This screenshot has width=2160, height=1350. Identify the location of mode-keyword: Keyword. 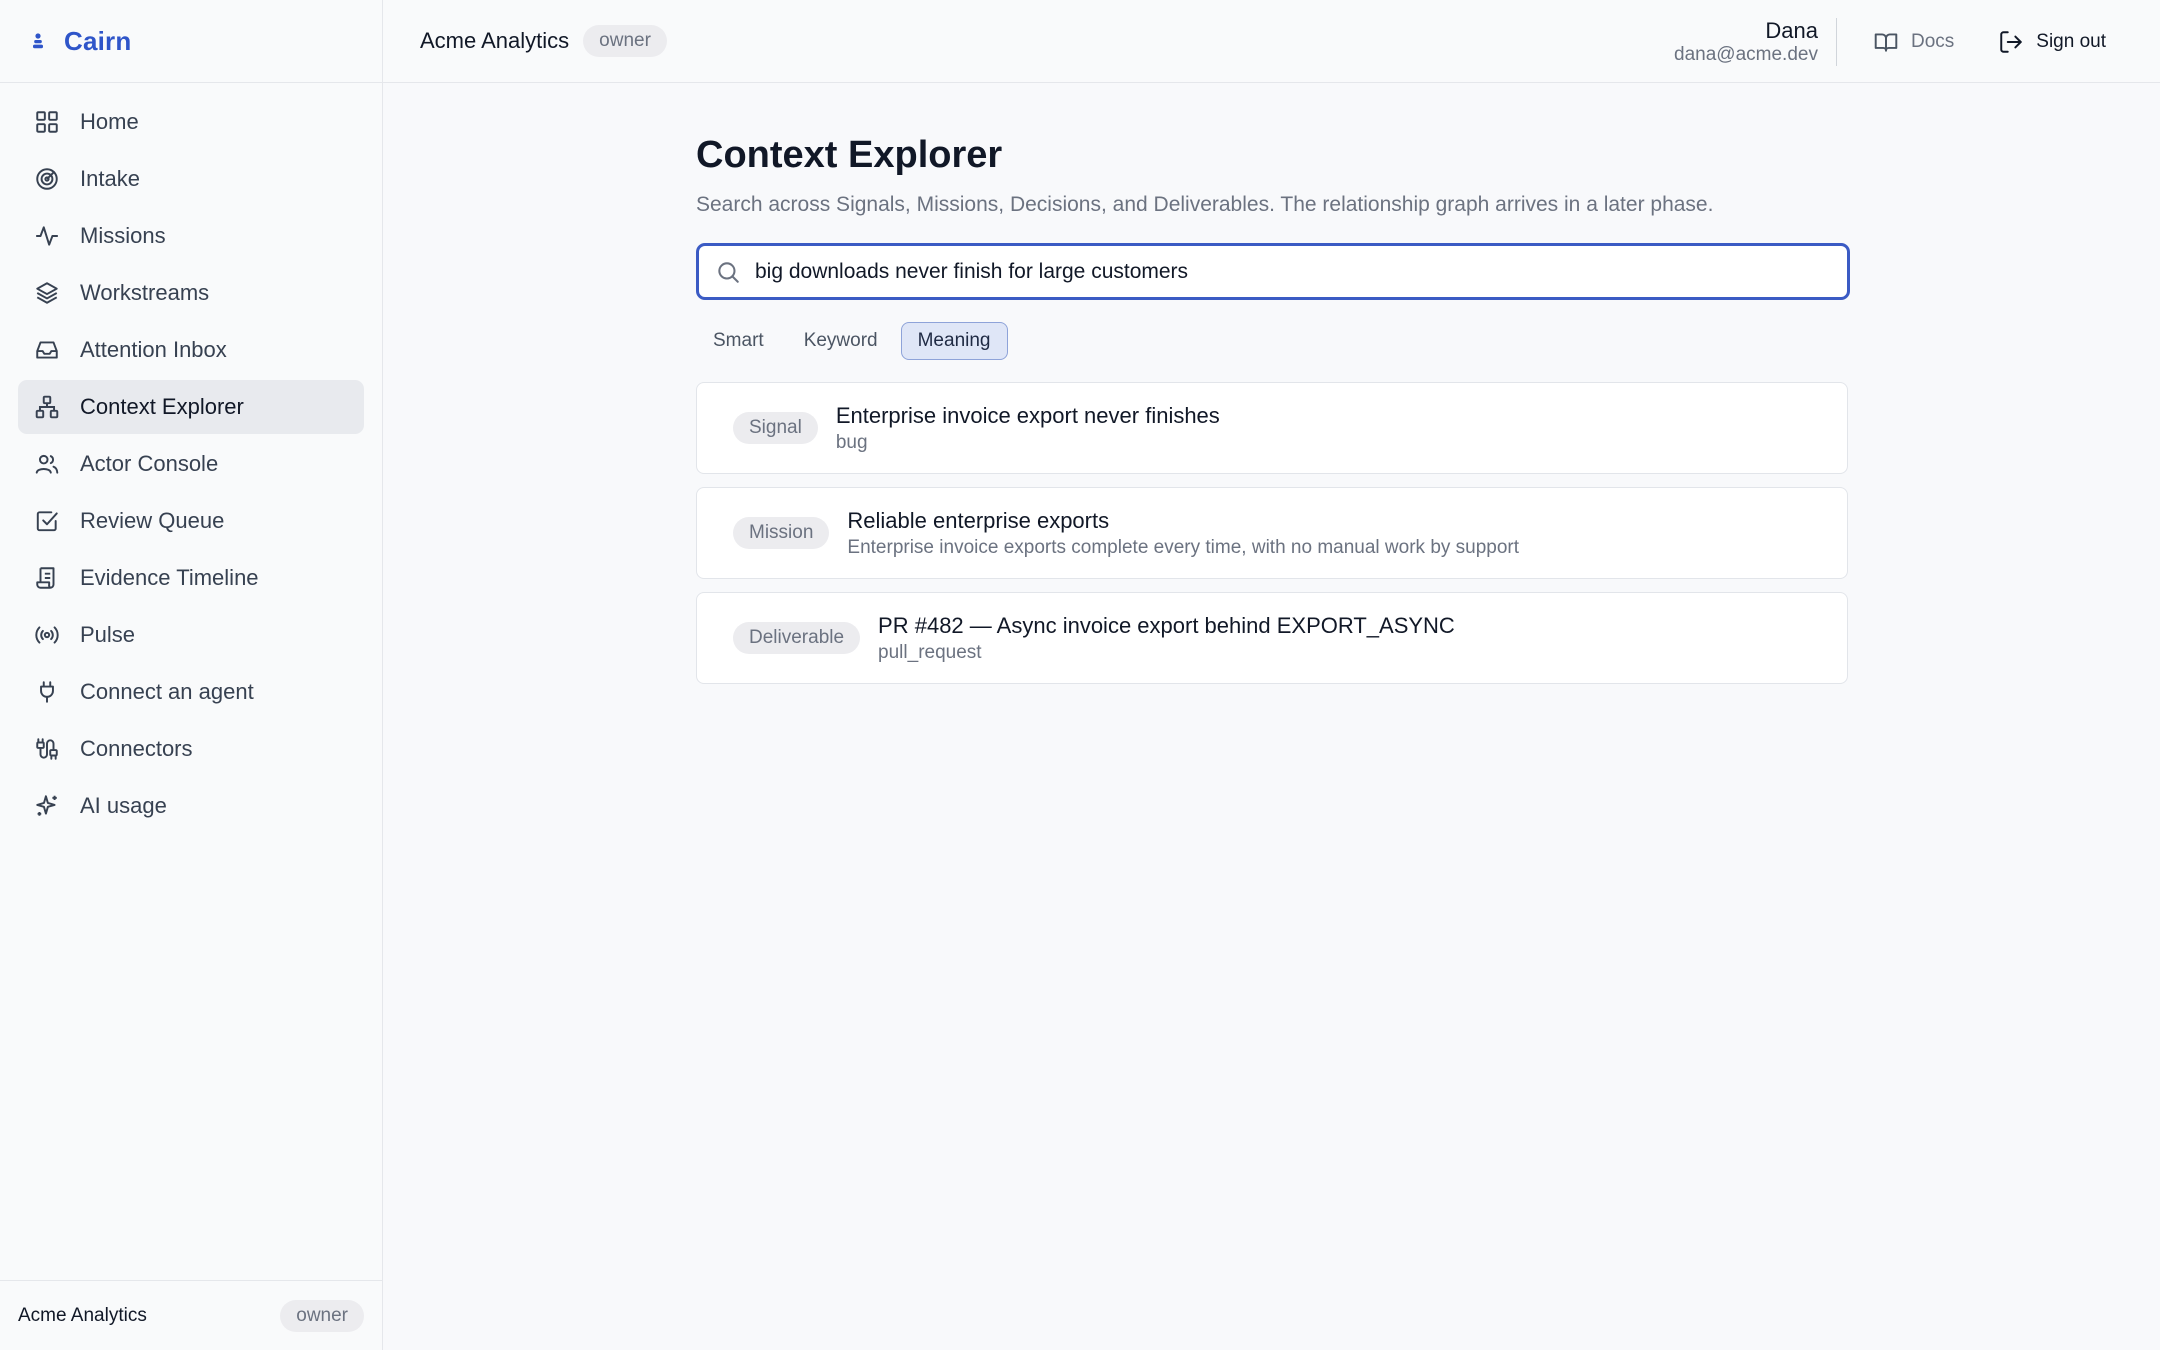
(841, 341).